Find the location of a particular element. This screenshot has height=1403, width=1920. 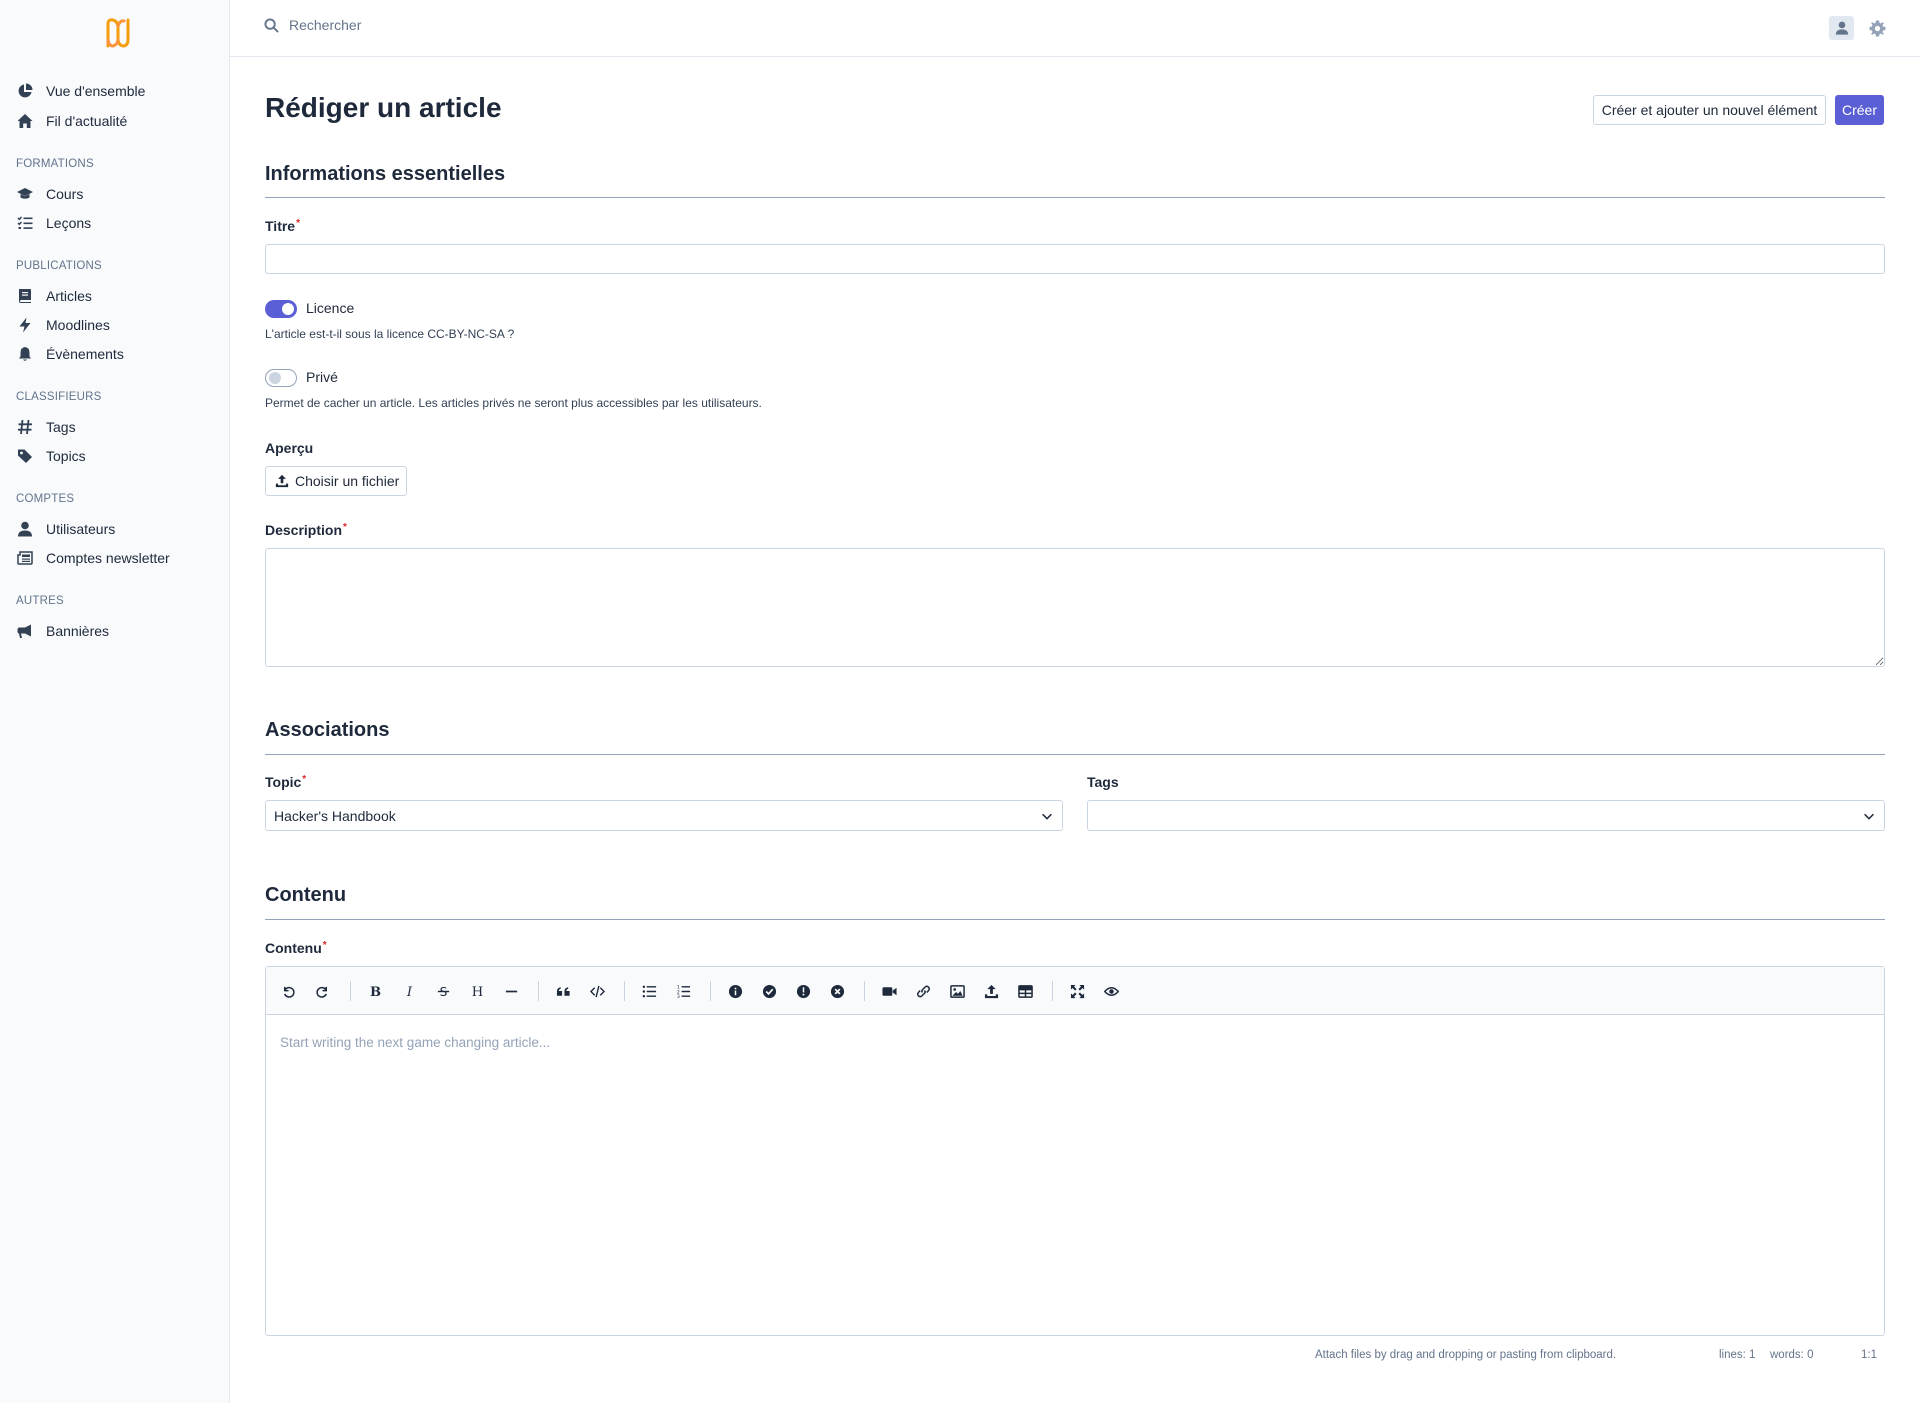

table-icon is located at coordinates (1025, 991).